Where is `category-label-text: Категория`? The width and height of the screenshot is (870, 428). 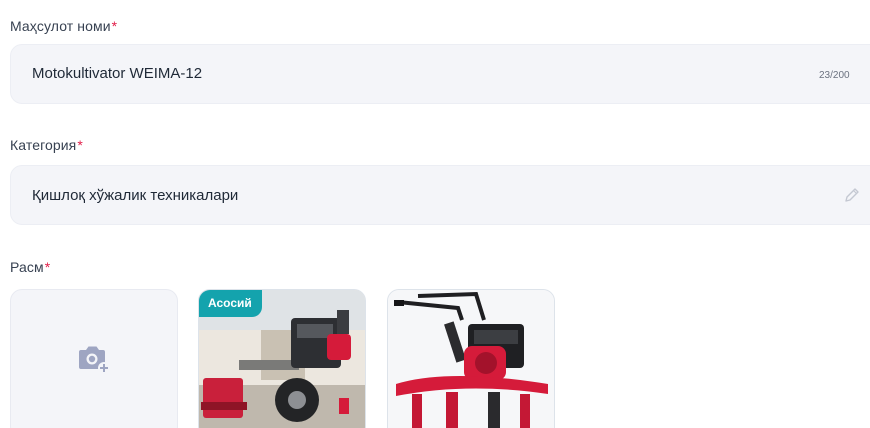
category-label-text: Категория is located at coordinates (43, 145).